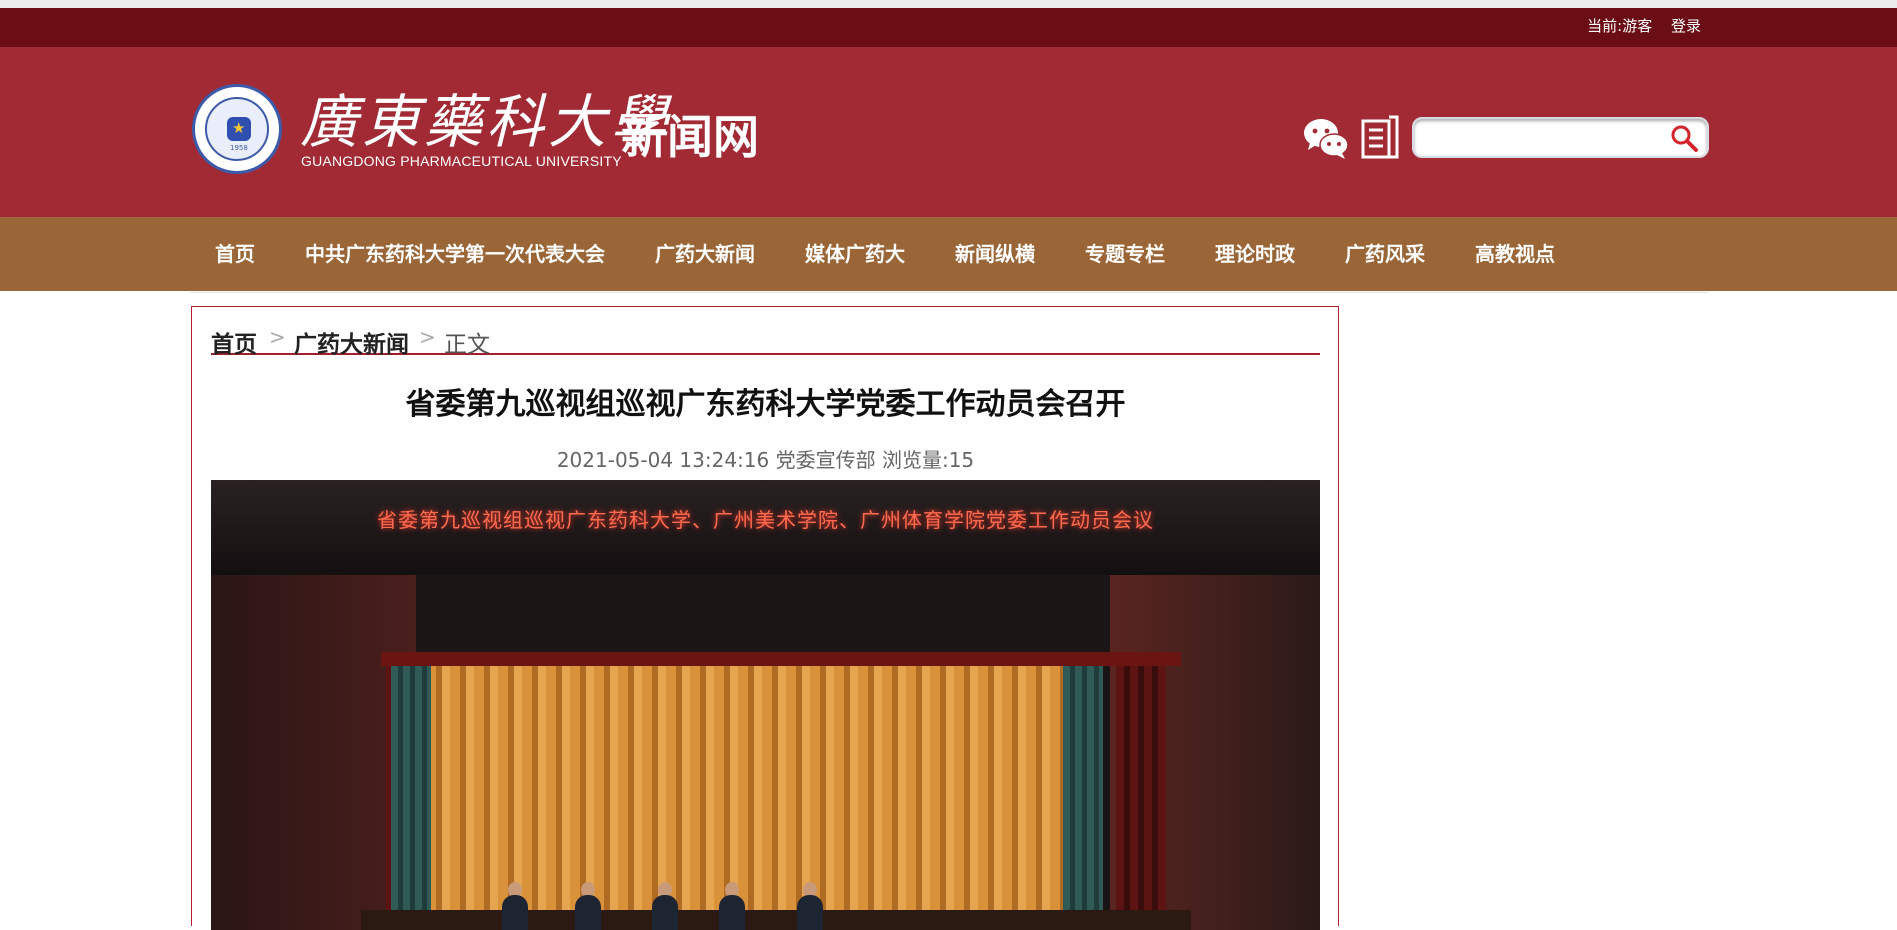 The width and height of the screenshot is (1897, 930). I want to click on user-status: 当前:游客 登录, so click(1644, 26).